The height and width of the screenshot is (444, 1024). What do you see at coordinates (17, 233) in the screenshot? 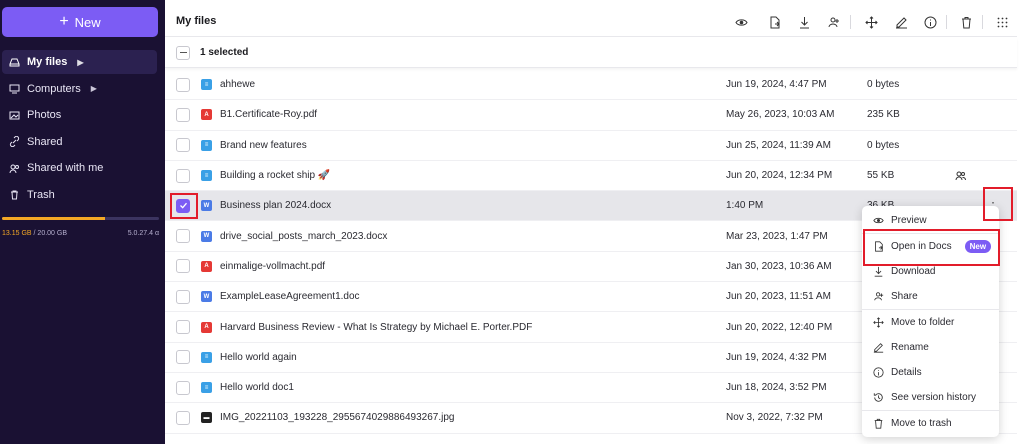
I see `storage-used: 13.15 GB` at bounding box center [17, 233].